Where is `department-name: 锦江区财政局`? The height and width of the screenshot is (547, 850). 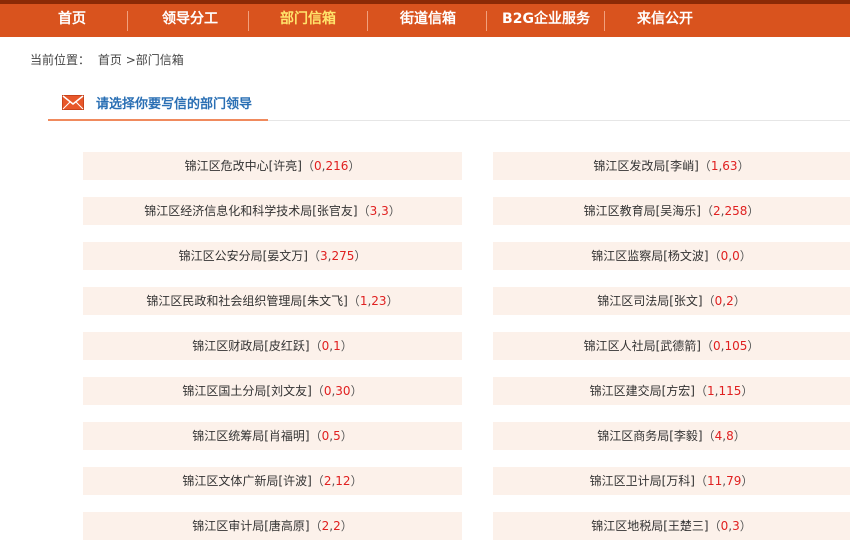 department-name: 锦江区财政局 is located at coordinates (228, 346).